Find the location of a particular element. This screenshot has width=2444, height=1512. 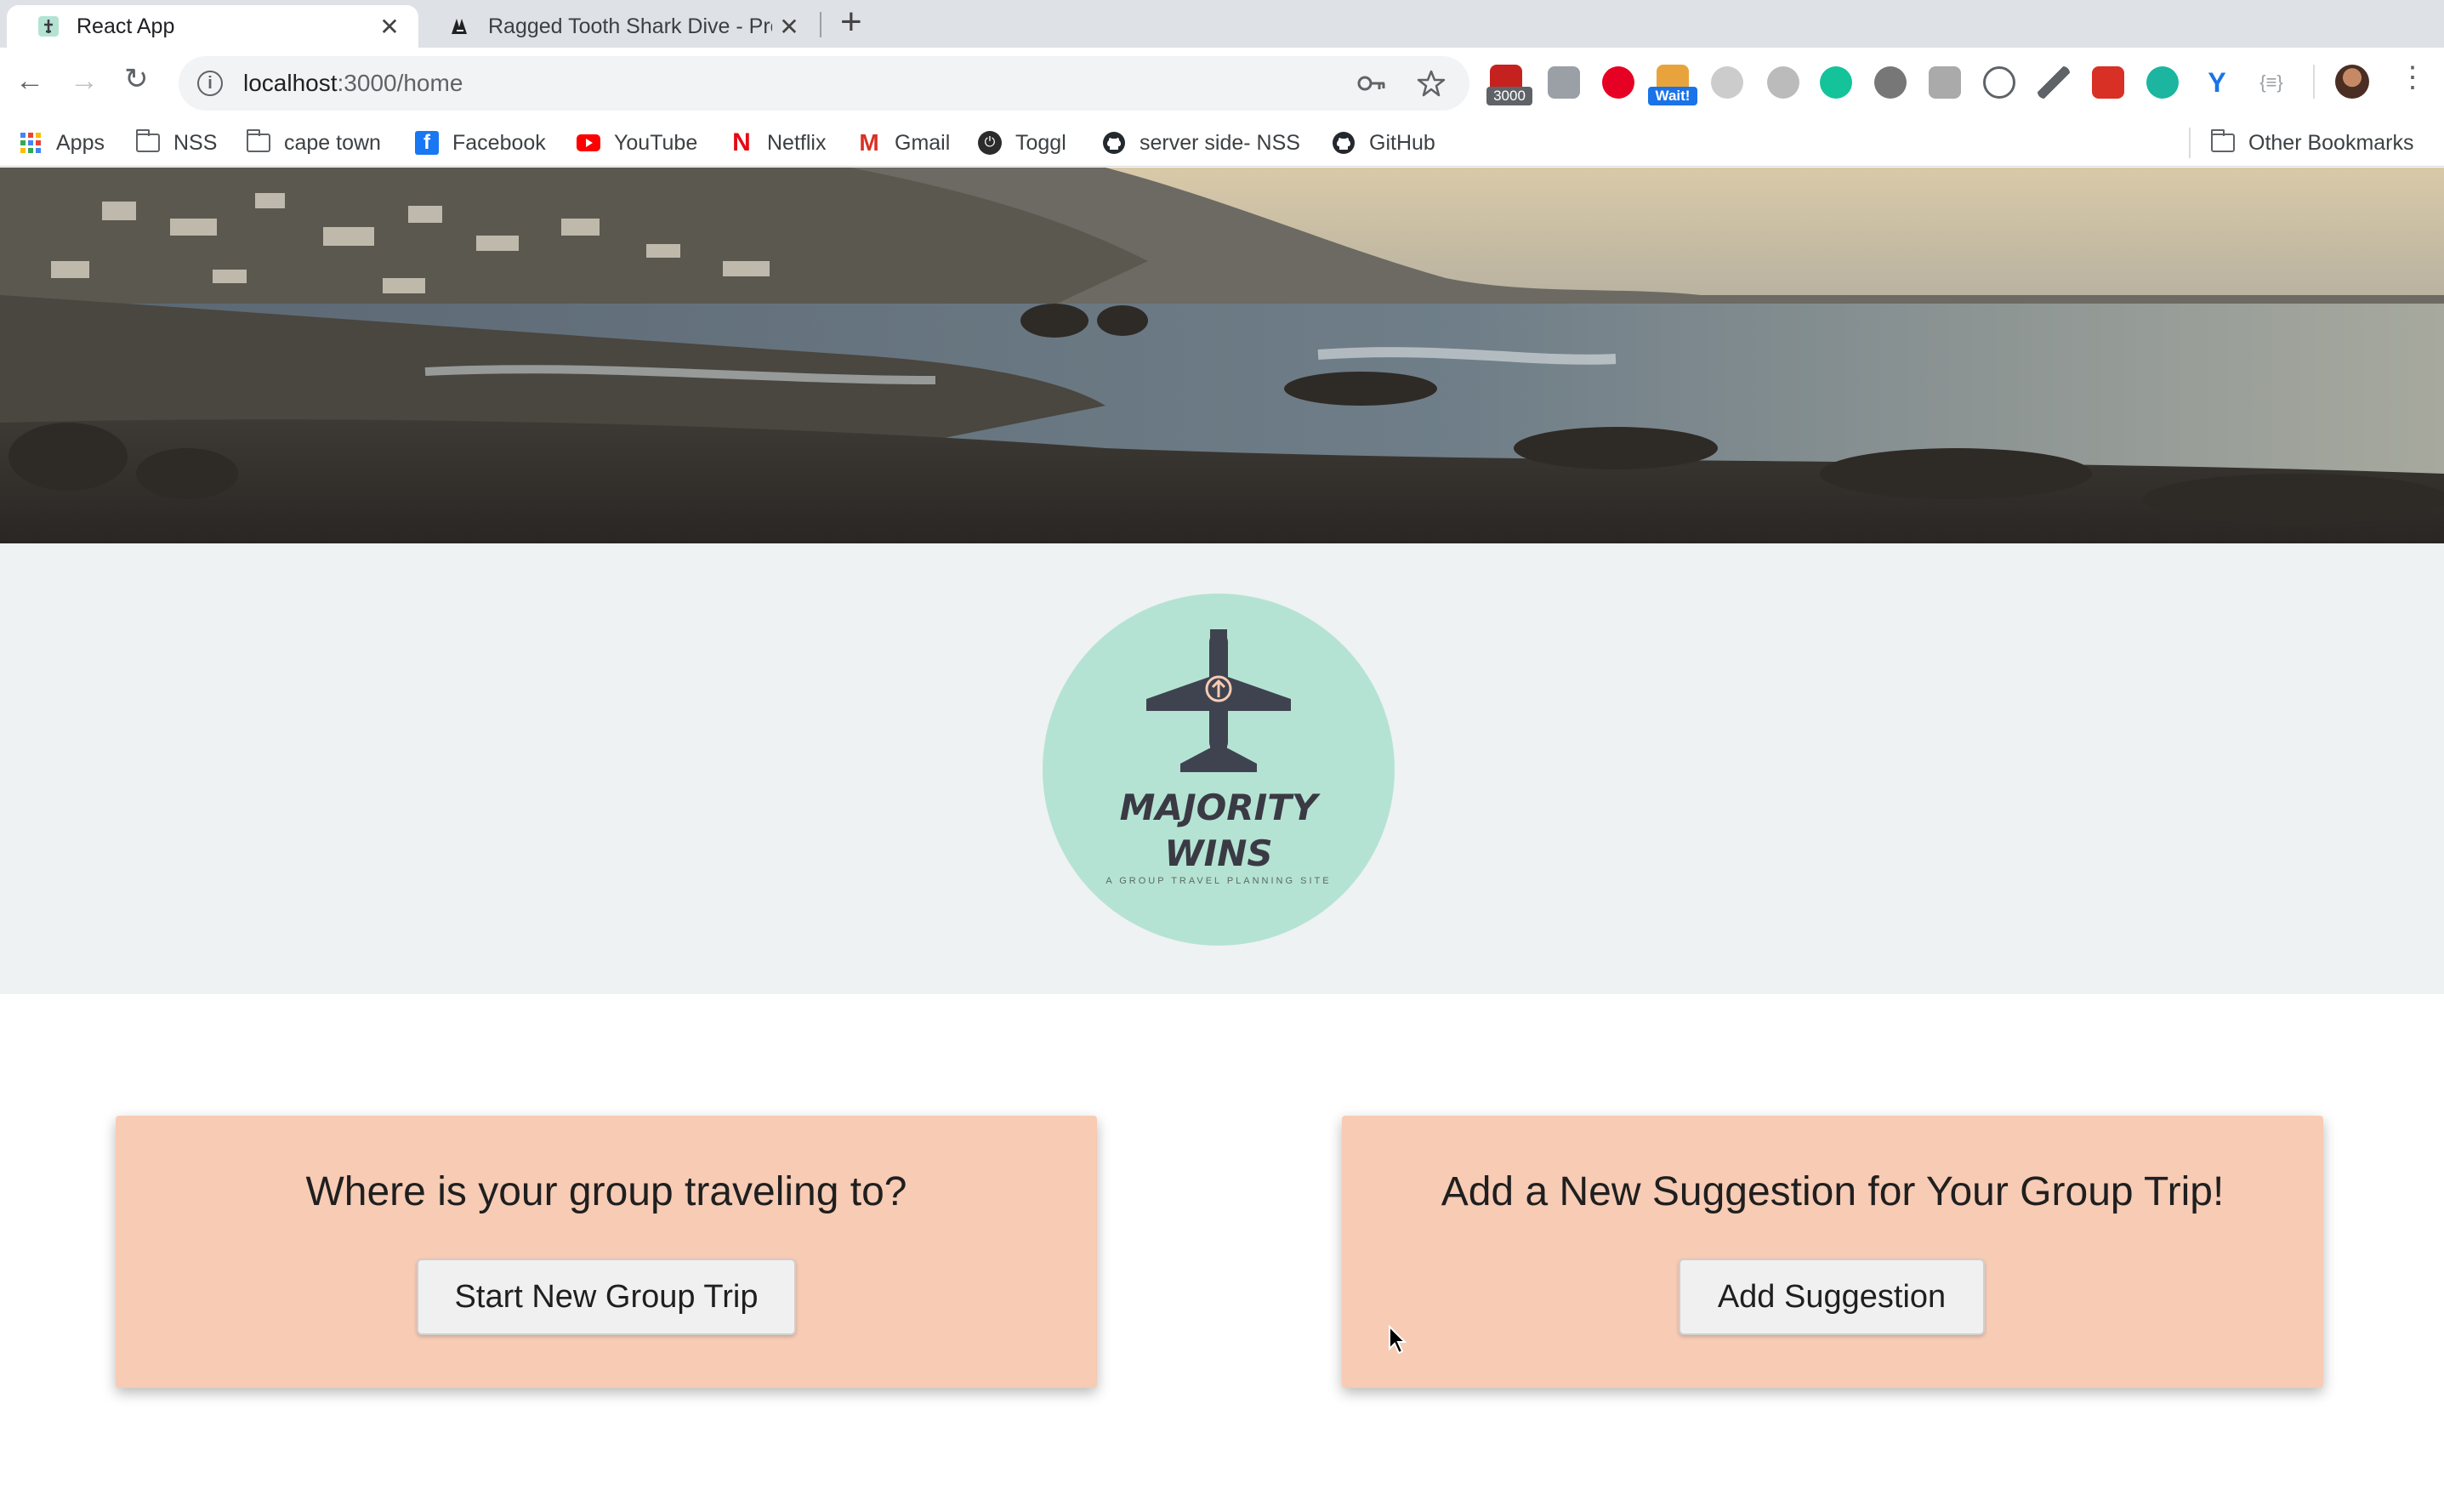

tab-react-app: React App ✕ is located at coordinates (213, 26).